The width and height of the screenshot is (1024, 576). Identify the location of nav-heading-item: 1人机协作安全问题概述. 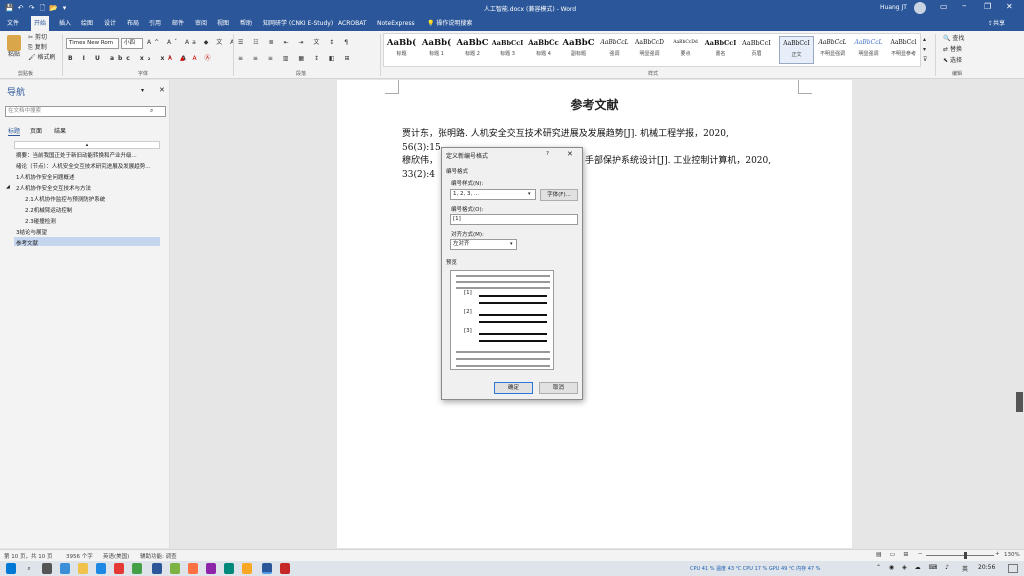
(45, 177).